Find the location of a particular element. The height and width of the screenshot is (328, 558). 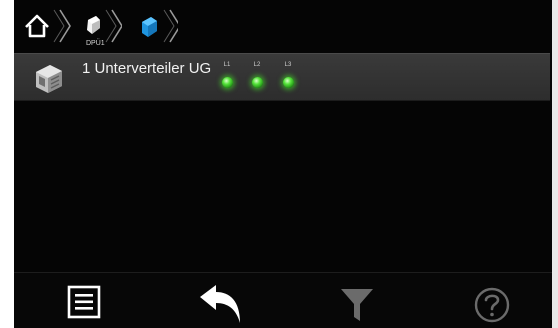

breadcrumb-label: DPÜ1 is located at coordinates (95, 43).